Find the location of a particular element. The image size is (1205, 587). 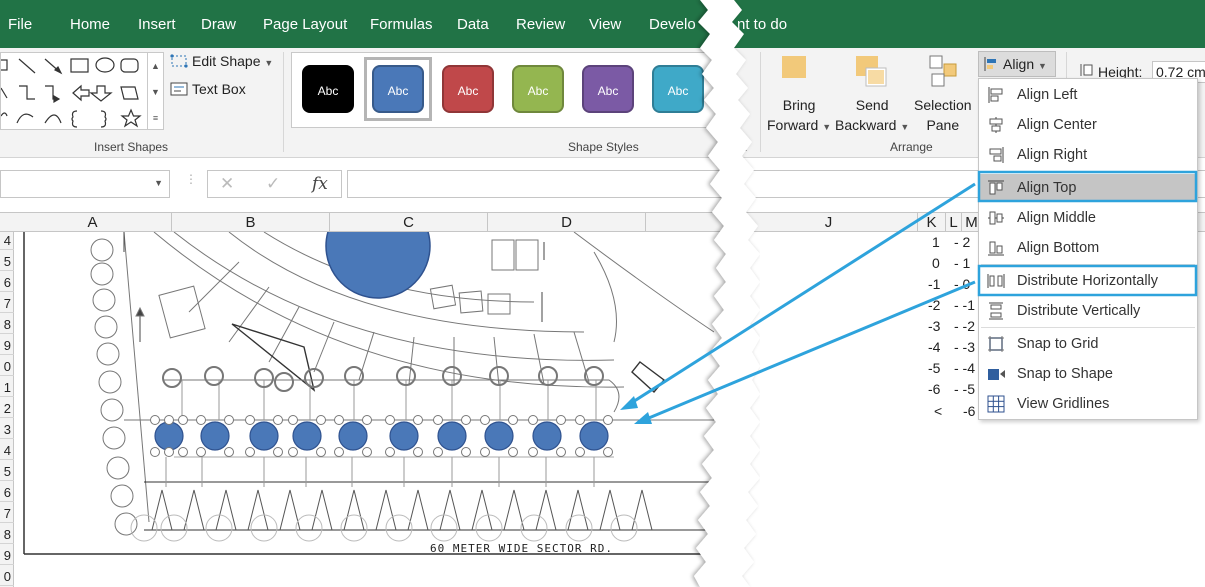

menu-item-snap-to-shape: Snap to Shape is located at coordinates (1088, 374).